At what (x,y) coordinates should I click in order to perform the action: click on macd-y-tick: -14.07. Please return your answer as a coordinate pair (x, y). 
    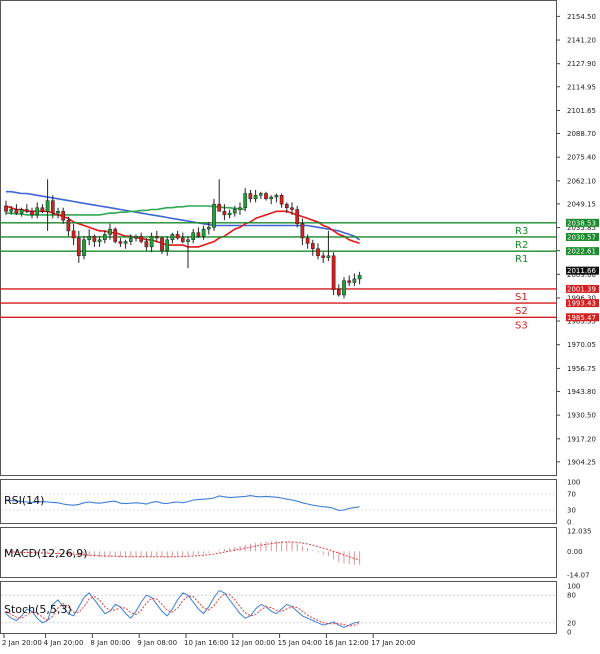
    Looking at the image, I should click on (578, 576).